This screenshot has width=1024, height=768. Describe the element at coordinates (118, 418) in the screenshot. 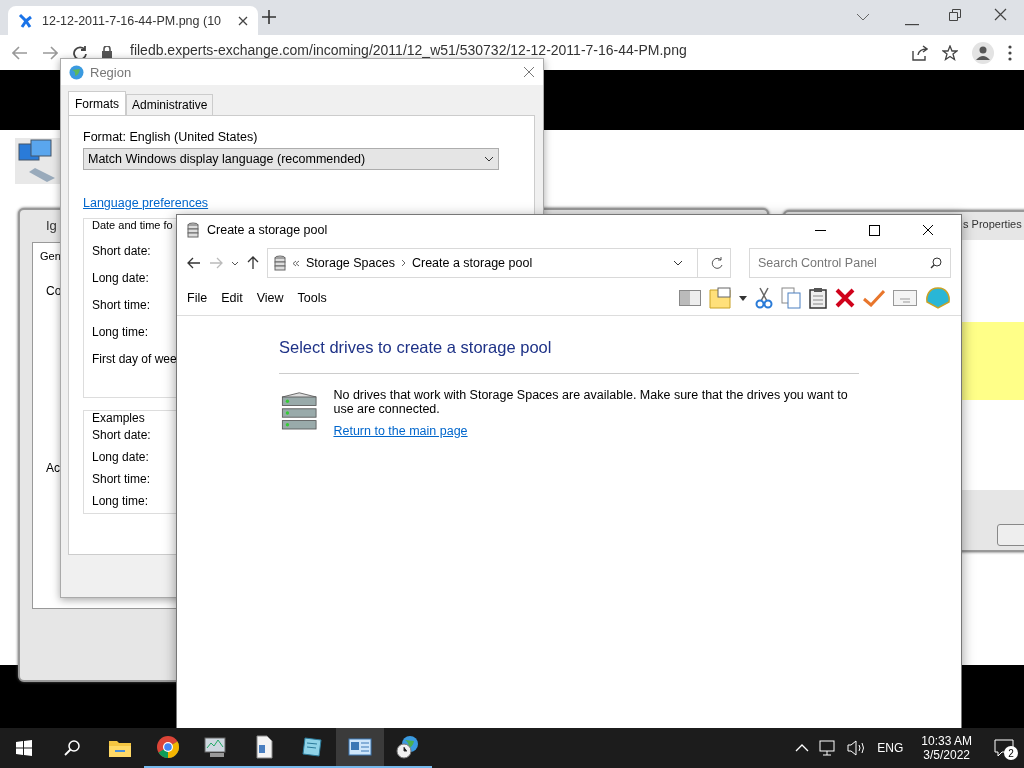

I see `group-title: Examples` at that location.